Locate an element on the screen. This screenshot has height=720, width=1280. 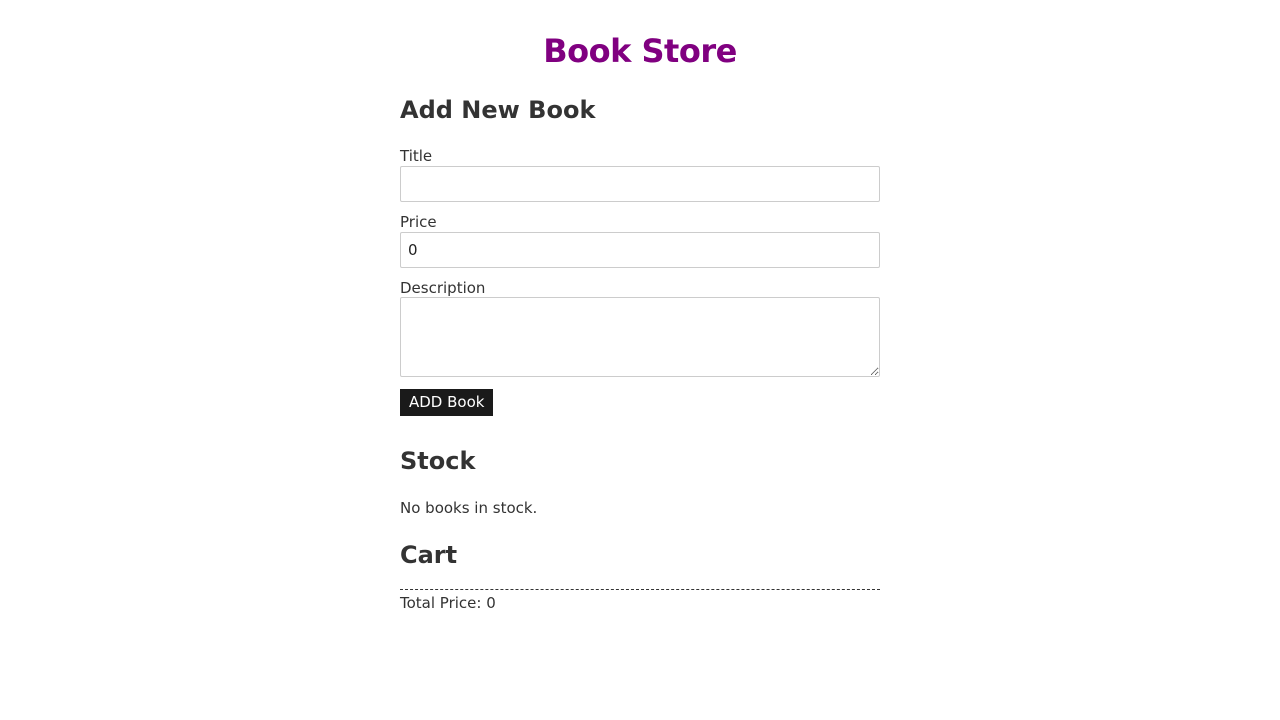
description-textarea is located at coordinates (640, 337).